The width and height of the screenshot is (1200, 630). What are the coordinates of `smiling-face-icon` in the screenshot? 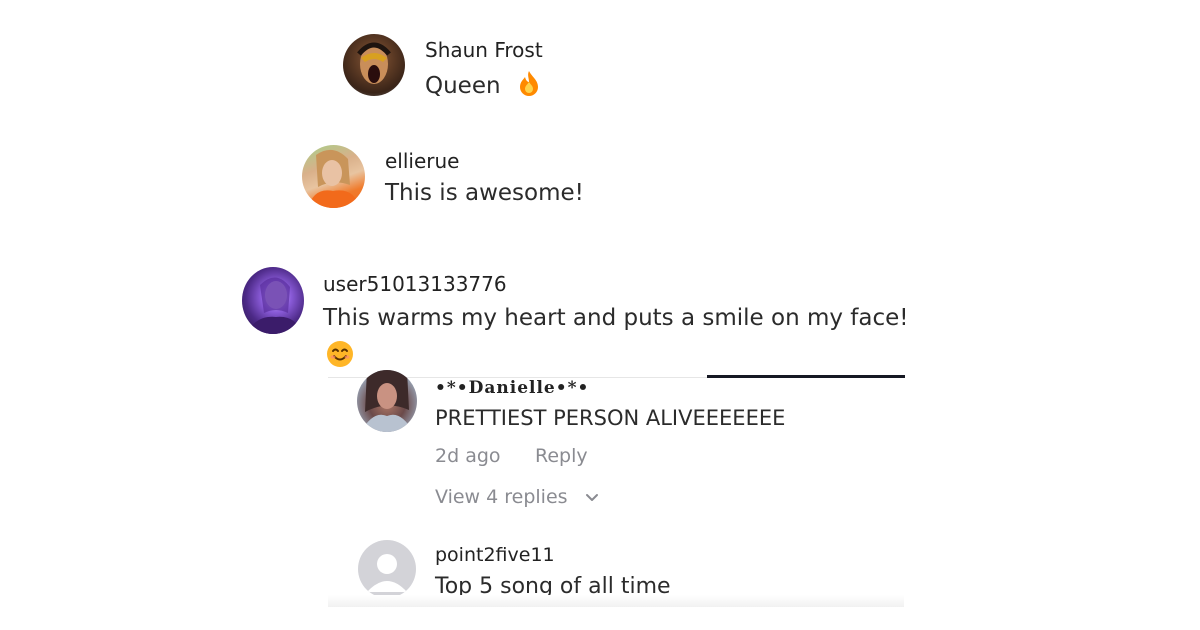 It's located at (340, 354).